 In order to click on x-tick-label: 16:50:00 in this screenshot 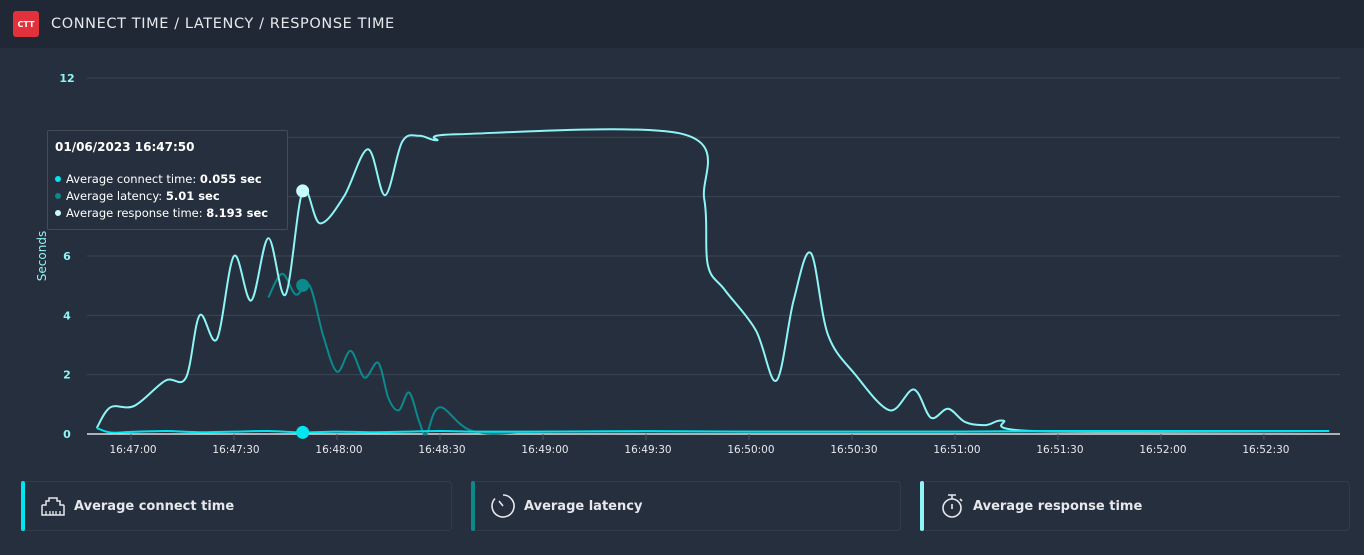, I will do `click(750, 450)`.